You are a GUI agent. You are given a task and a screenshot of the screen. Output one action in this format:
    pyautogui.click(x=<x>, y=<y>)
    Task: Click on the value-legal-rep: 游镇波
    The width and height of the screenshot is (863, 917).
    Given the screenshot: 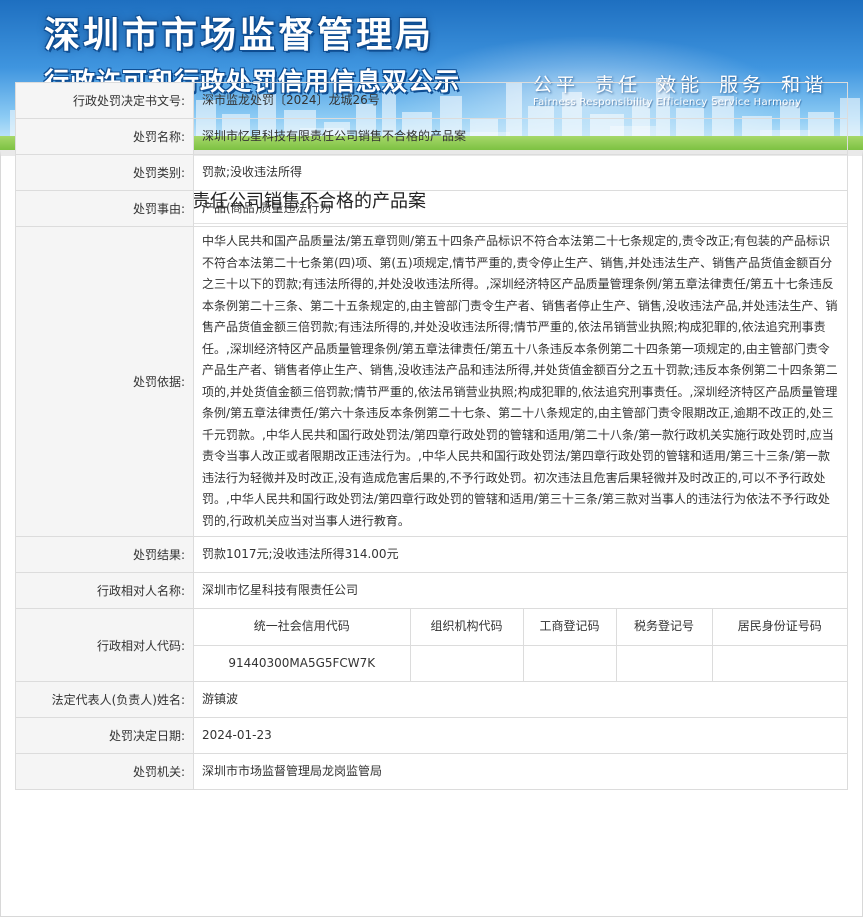 What is the action you would take?
    pyautogui.click(x=520, y=699)
    